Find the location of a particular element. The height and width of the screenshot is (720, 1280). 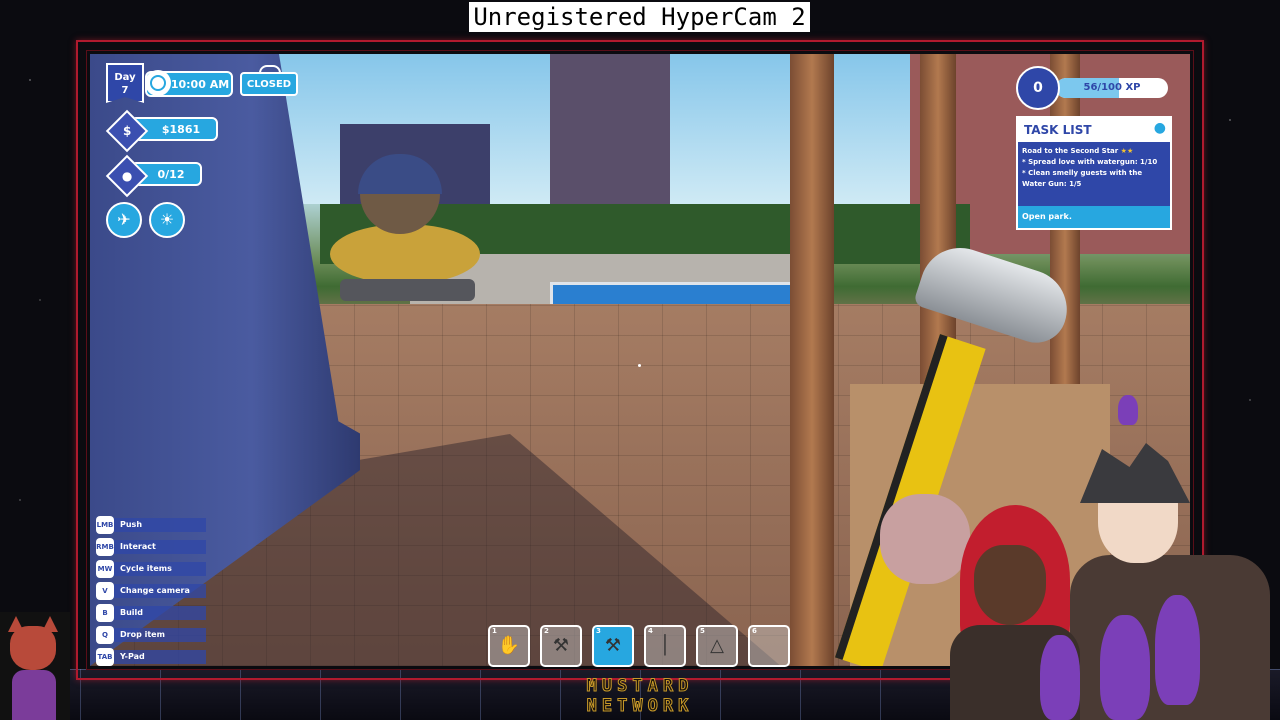

vtuber-girl-face is located at coordinates (1010, 585).